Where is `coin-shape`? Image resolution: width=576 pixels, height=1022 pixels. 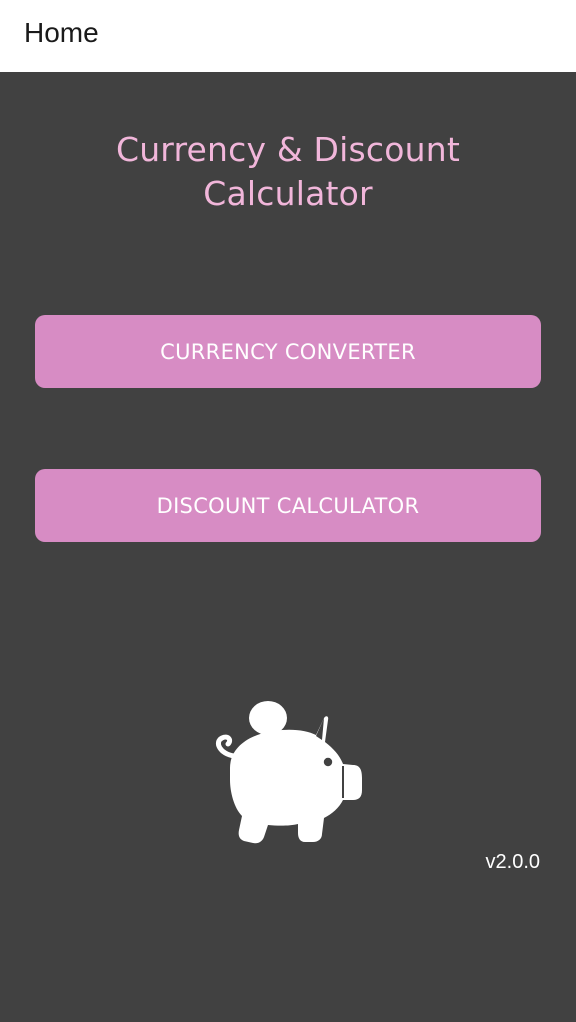
coin-shape is located at coordinates (268, 718).